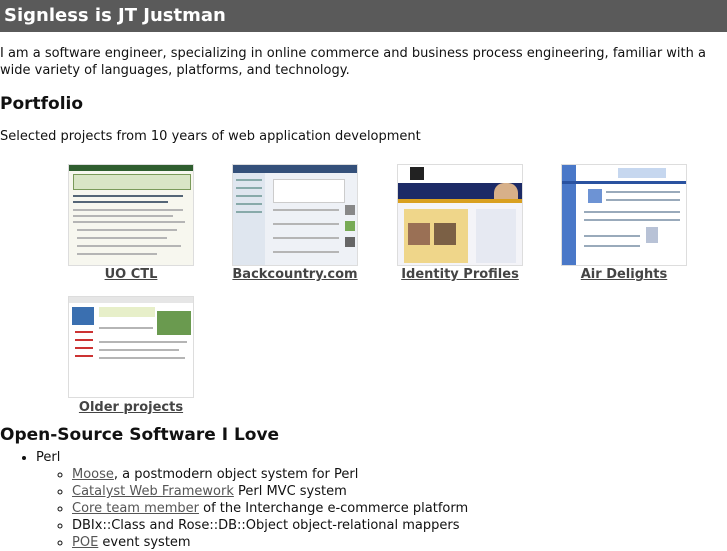 The width and height of the screenshot is (727, 551). I want to click on portfolio-heading: Portfolio, so click(42, 104).